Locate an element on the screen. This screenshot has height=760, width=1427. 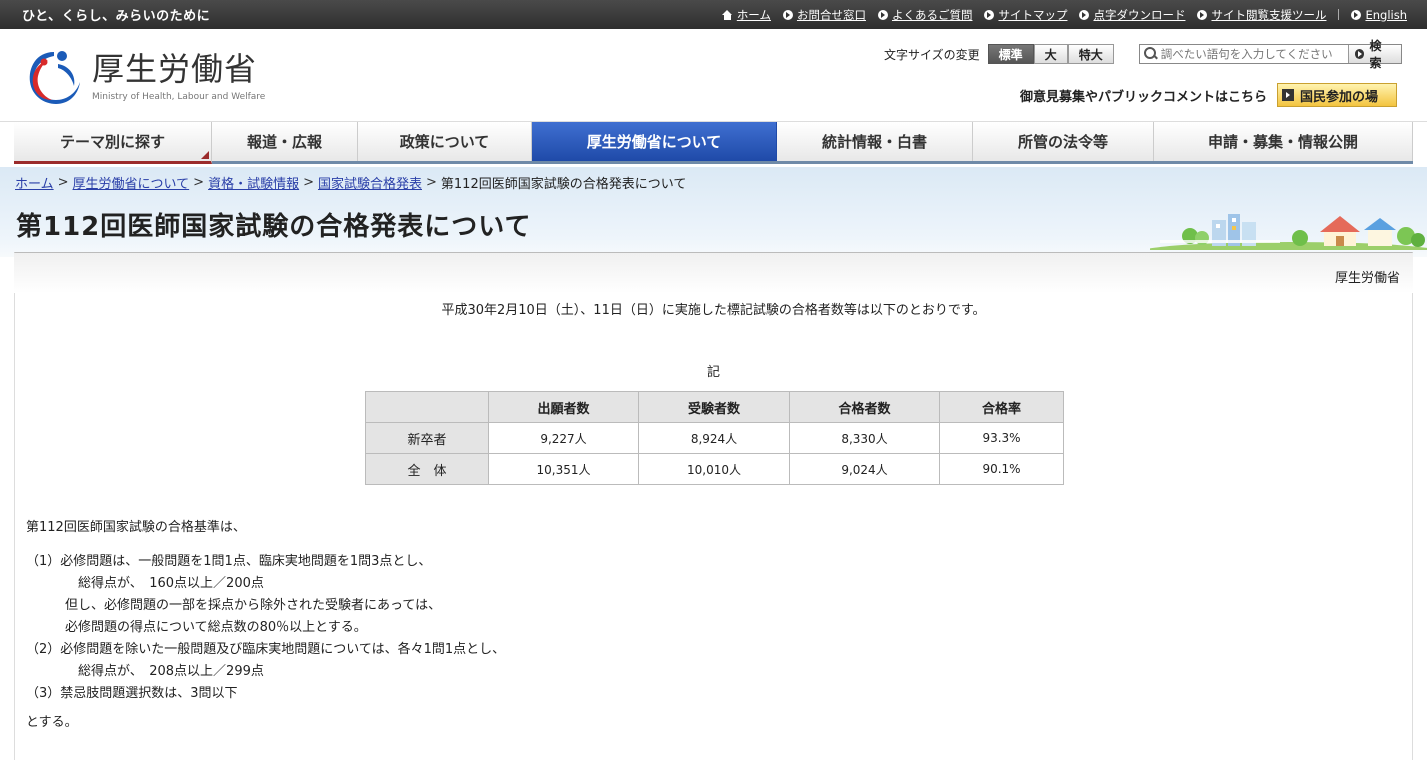
utility-link-faq: よくあるご質問 is located at coordinates (924, 15).